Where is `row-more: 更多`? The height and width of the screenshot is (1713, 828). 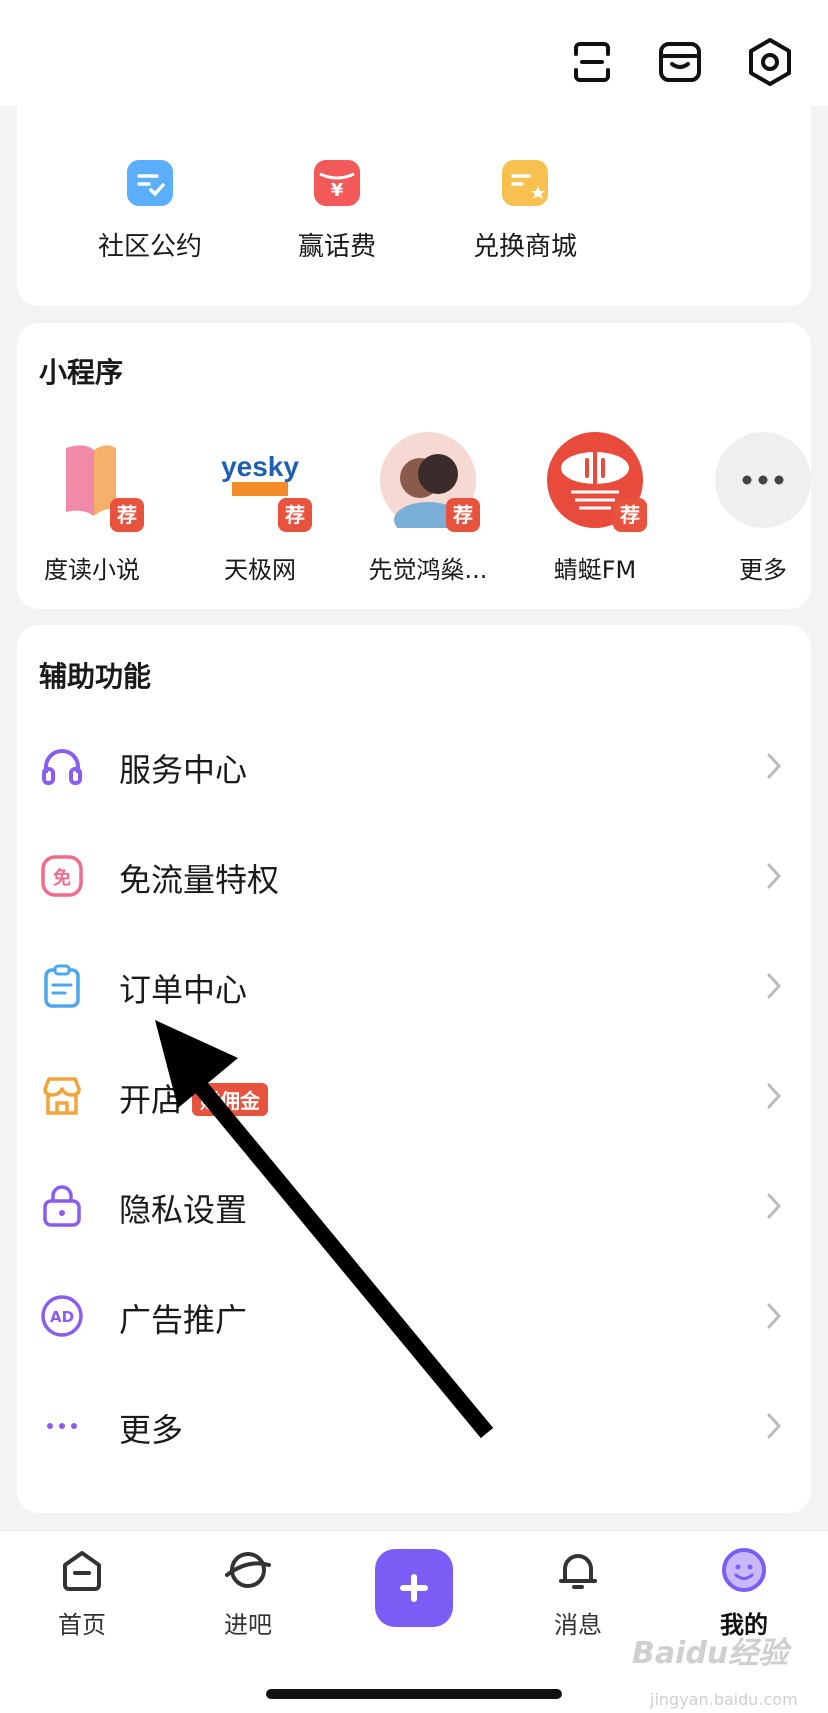
row-more: 更多 is located at coordinates (414, 1426).